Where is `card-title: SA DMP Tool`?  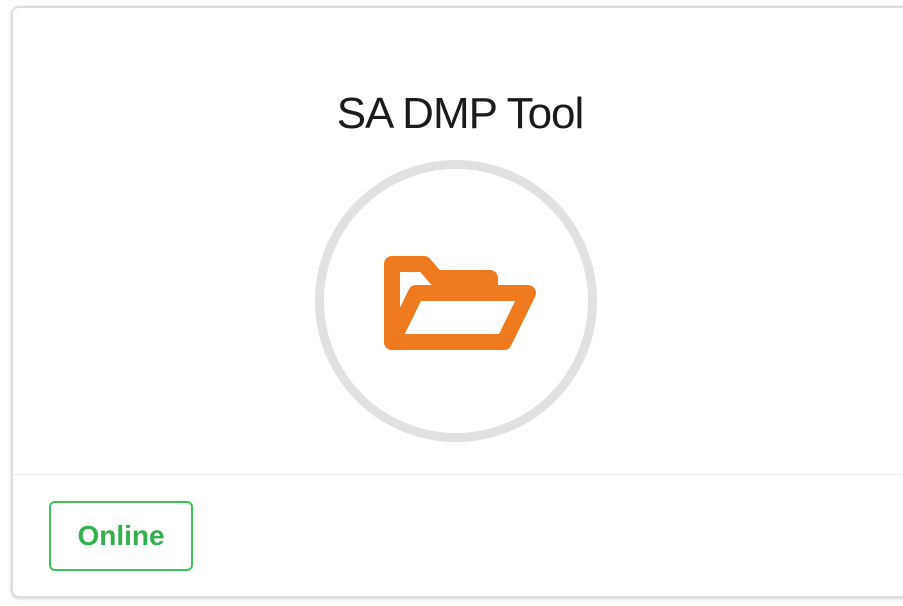 card-title: SA DMP Tool is located at coordinates (460, 113).